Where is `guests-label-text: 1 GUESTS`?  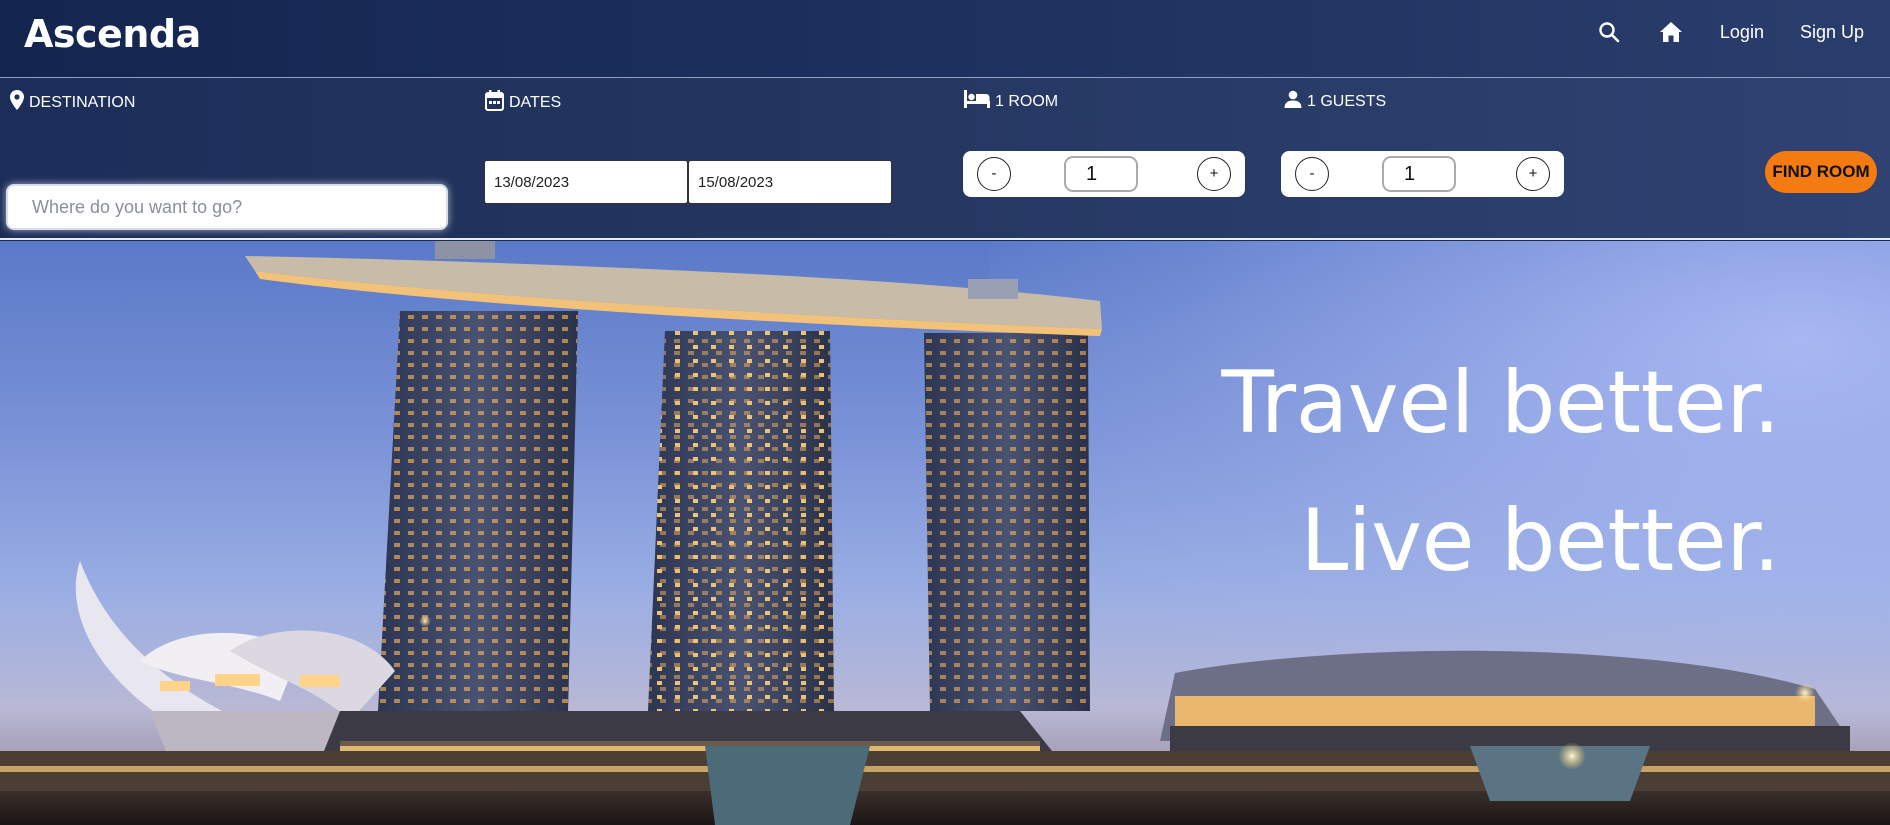
guests-label-text: 1 GUESTS is located at coordinates (1347, 101).